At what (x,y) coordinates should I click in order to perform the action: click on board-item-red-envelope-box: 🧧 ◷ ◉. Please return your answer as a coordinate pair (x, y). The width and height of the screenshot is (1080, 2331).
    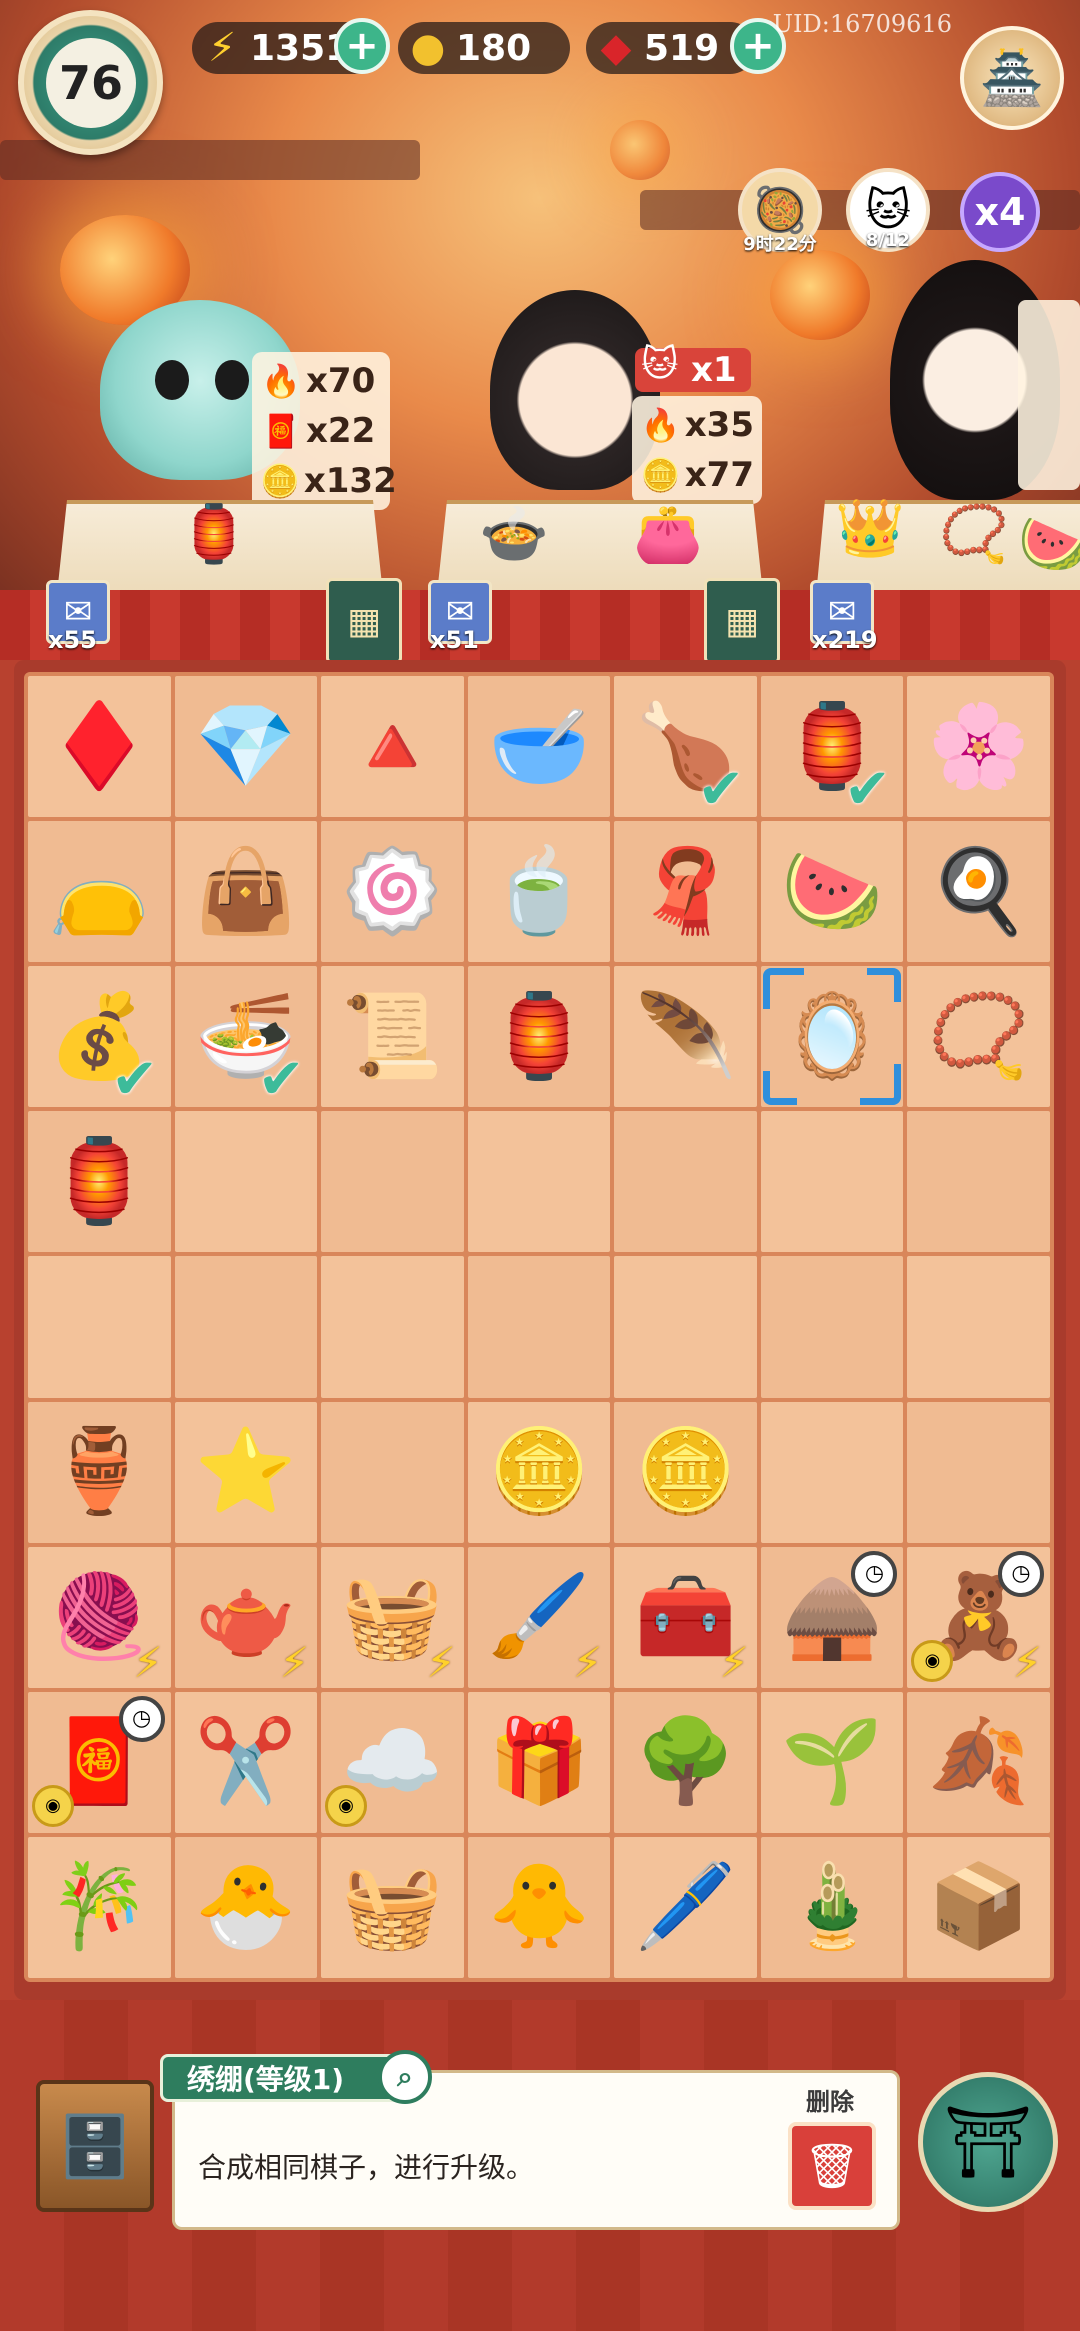
    Looking at the image, I should click on (99, 1762).